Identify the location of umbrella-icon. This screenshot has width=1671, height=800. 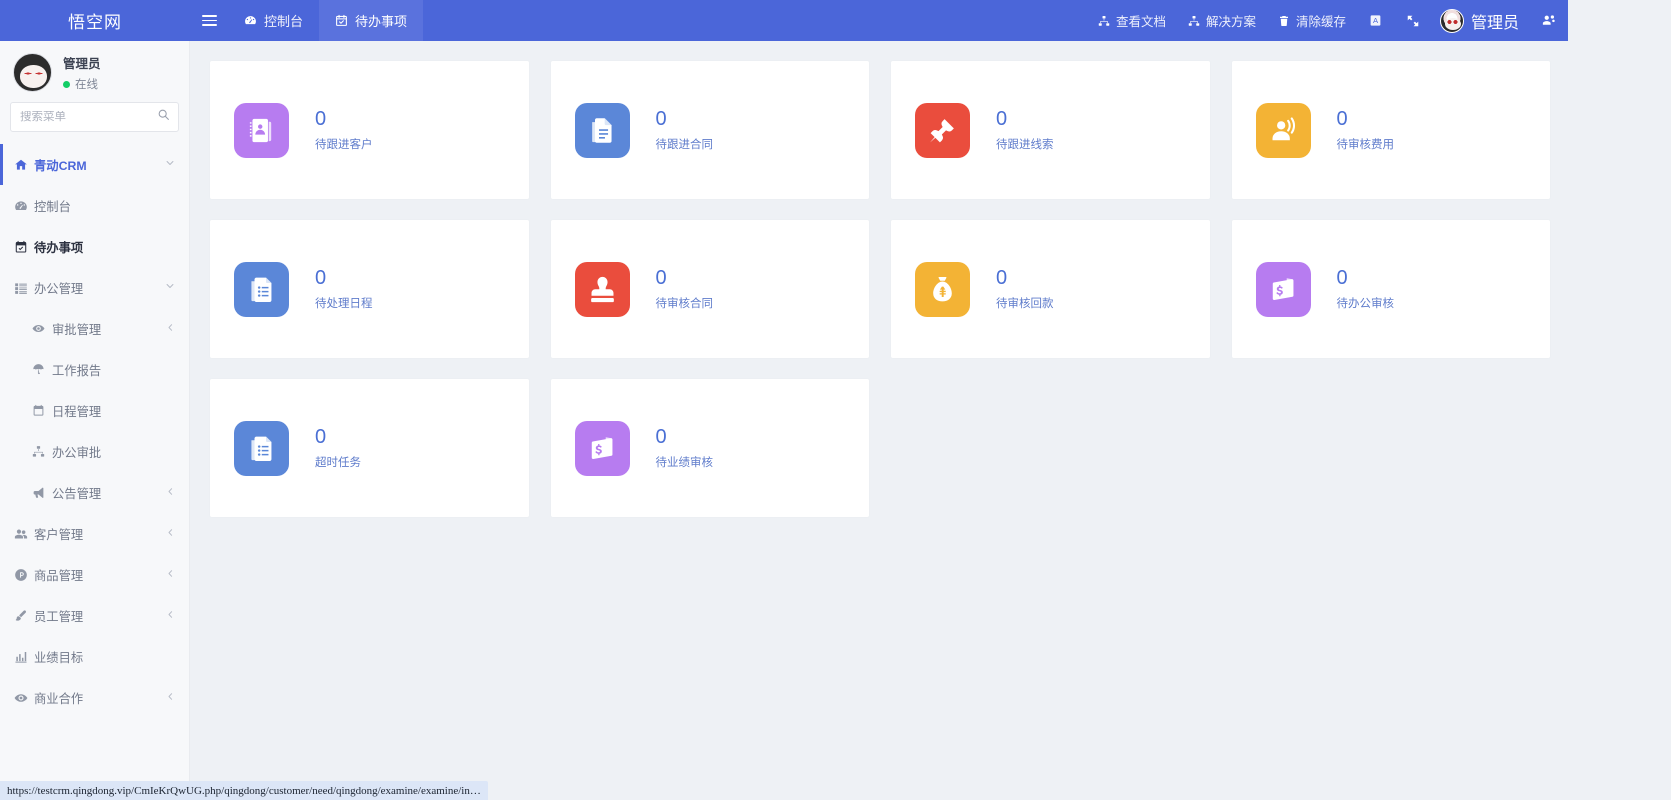
(42, 369).